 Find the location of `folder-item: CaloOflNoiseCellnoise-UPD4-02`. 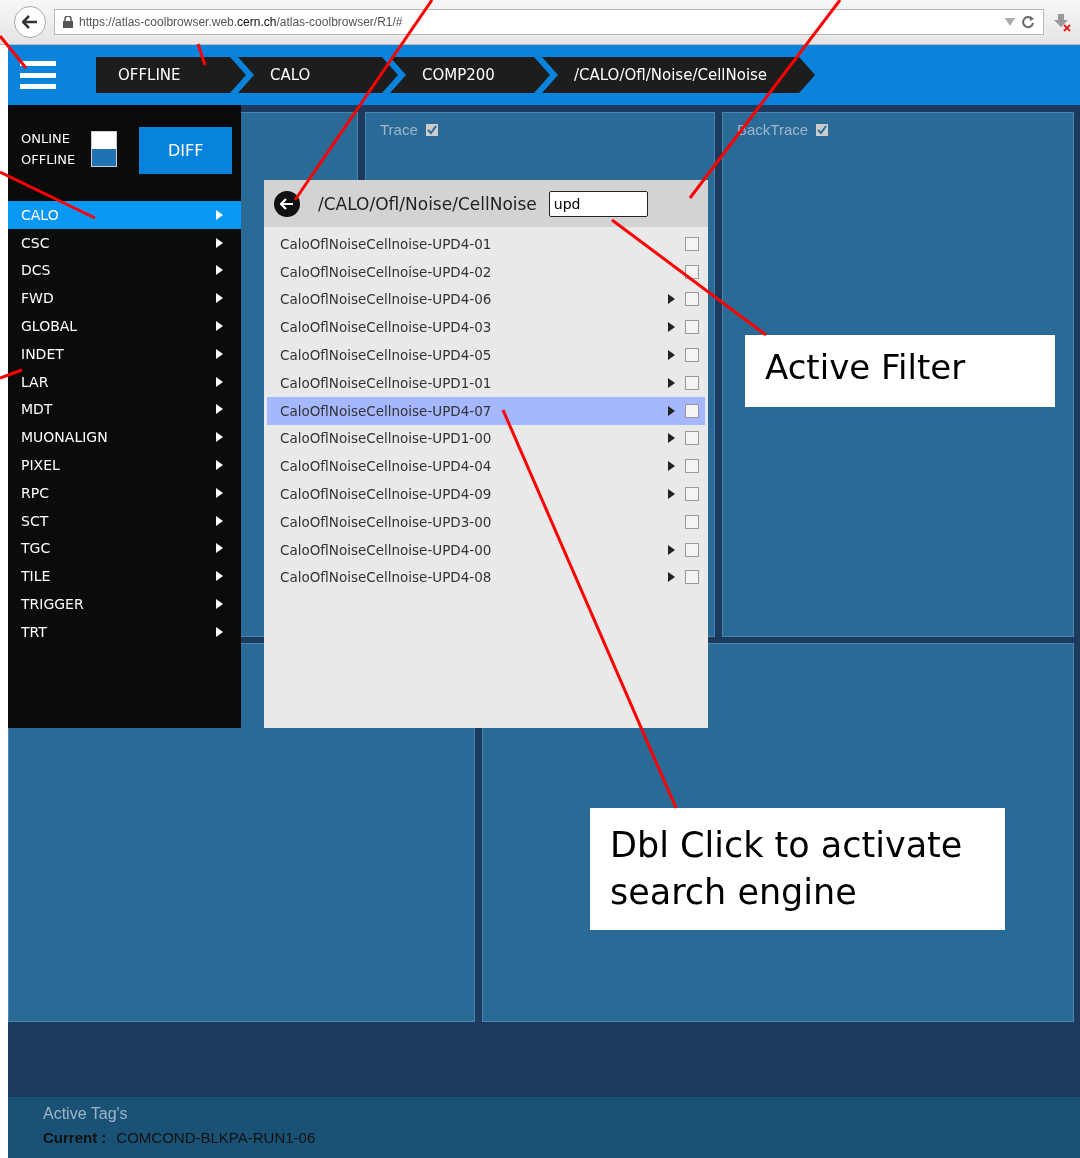

folder-item: CaloOflNoiseCellnoise-UPD4-02 is located at coordinates (486, 271).